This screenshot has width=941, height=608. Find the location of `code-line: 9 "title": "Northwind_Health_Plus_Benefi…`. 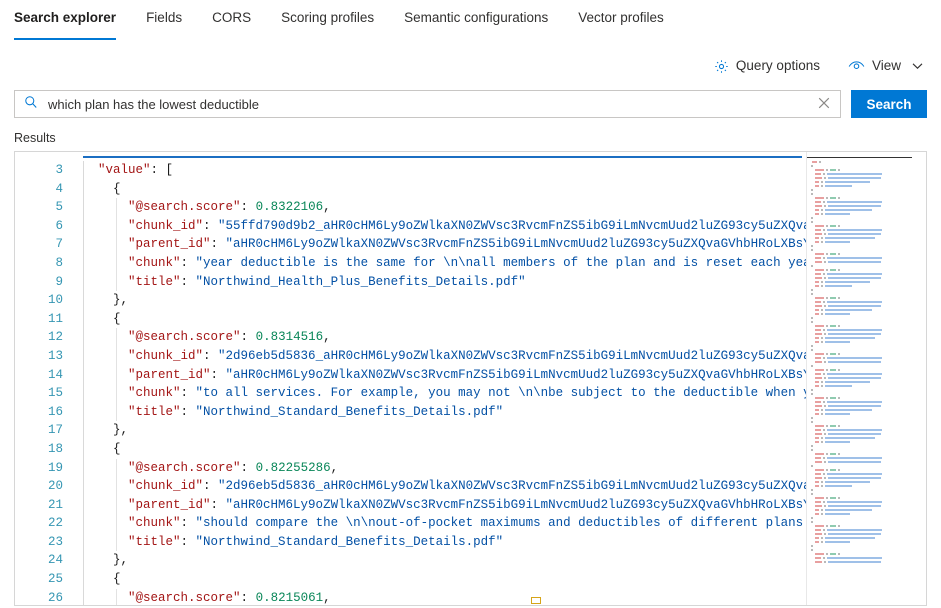

code-line: 9 "title": "Northwind_Health_Plus_Benefi… is located at coordinates (470, 282).